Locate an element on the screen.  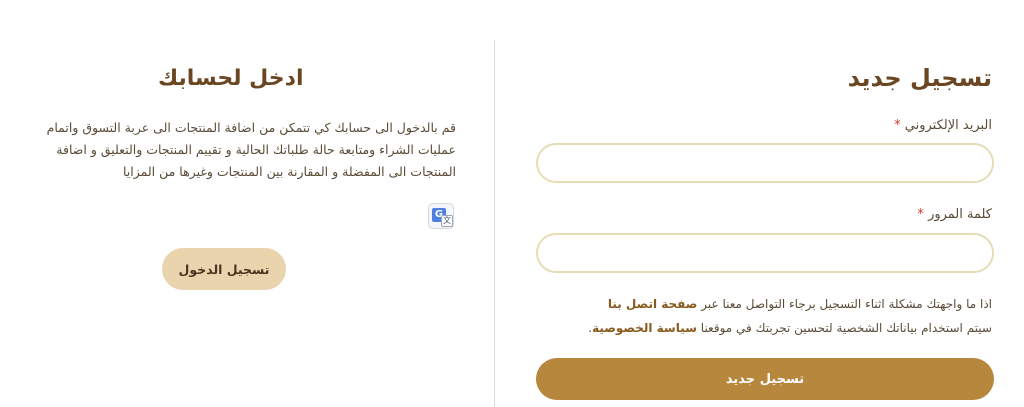
contact-page-link: صفحة اتصل بنا is located at coordinates (653, 304).